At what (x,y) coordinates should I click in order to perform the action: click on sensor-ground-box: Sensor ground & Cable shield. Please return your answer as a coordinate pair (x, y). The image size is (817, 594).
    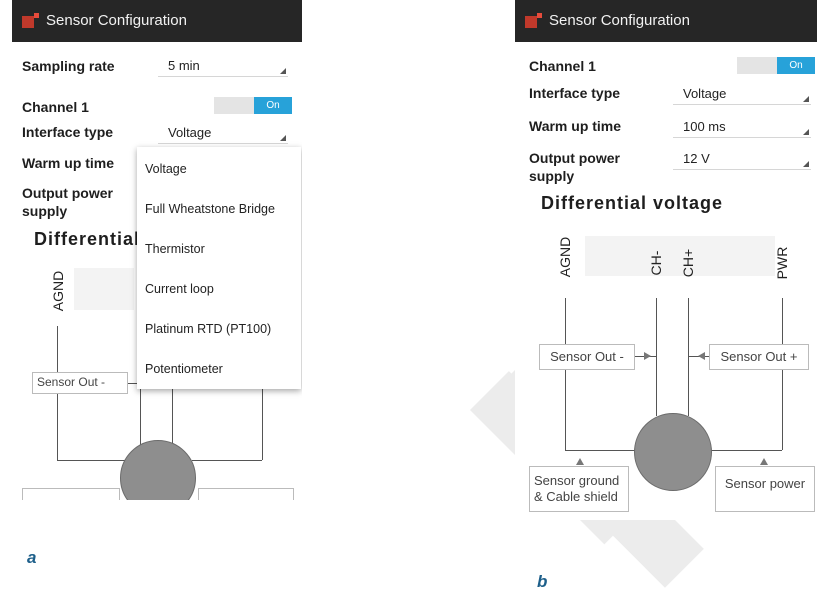
    Looking at the image, I should click on (579, 489).